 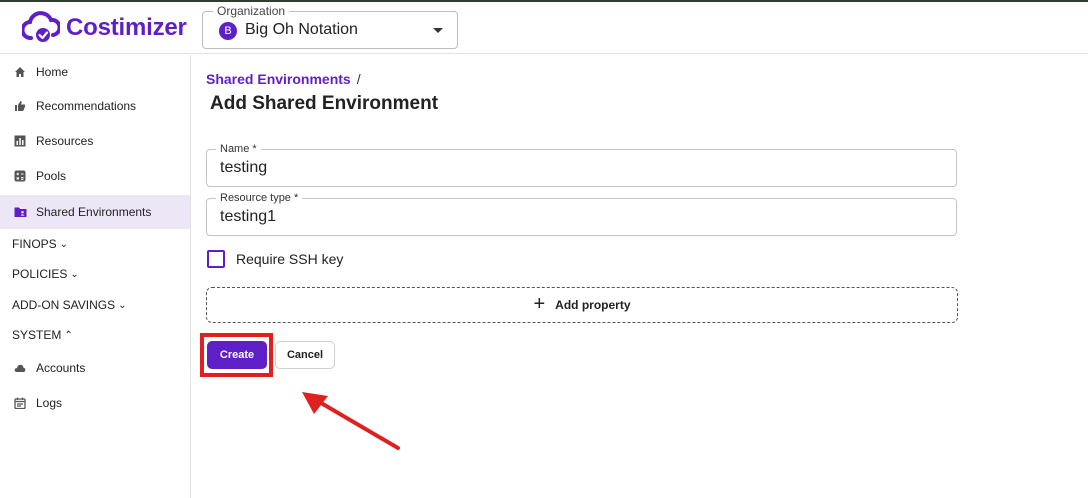 I want to click on section-label: FINOPS, so click(x=34, y=244).